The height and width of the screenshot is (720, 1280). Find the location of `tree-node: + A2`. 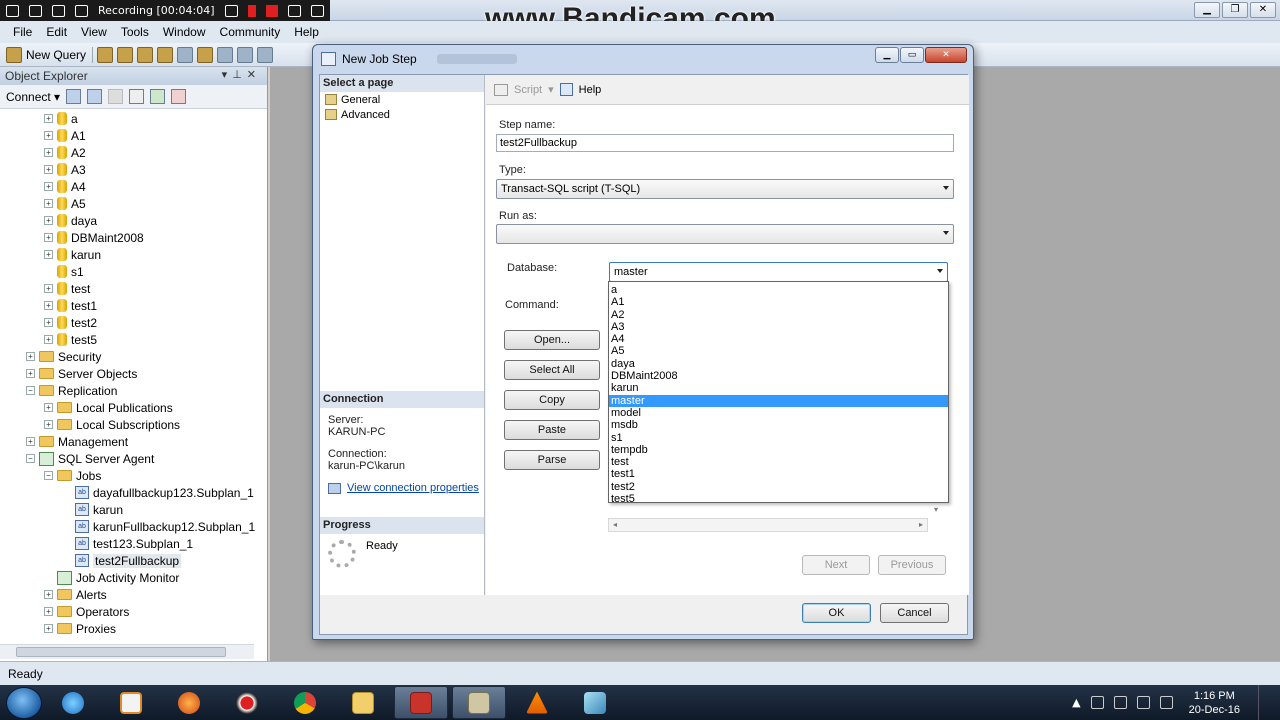

tree-node: + A2 is located at coordinates (65, 152).